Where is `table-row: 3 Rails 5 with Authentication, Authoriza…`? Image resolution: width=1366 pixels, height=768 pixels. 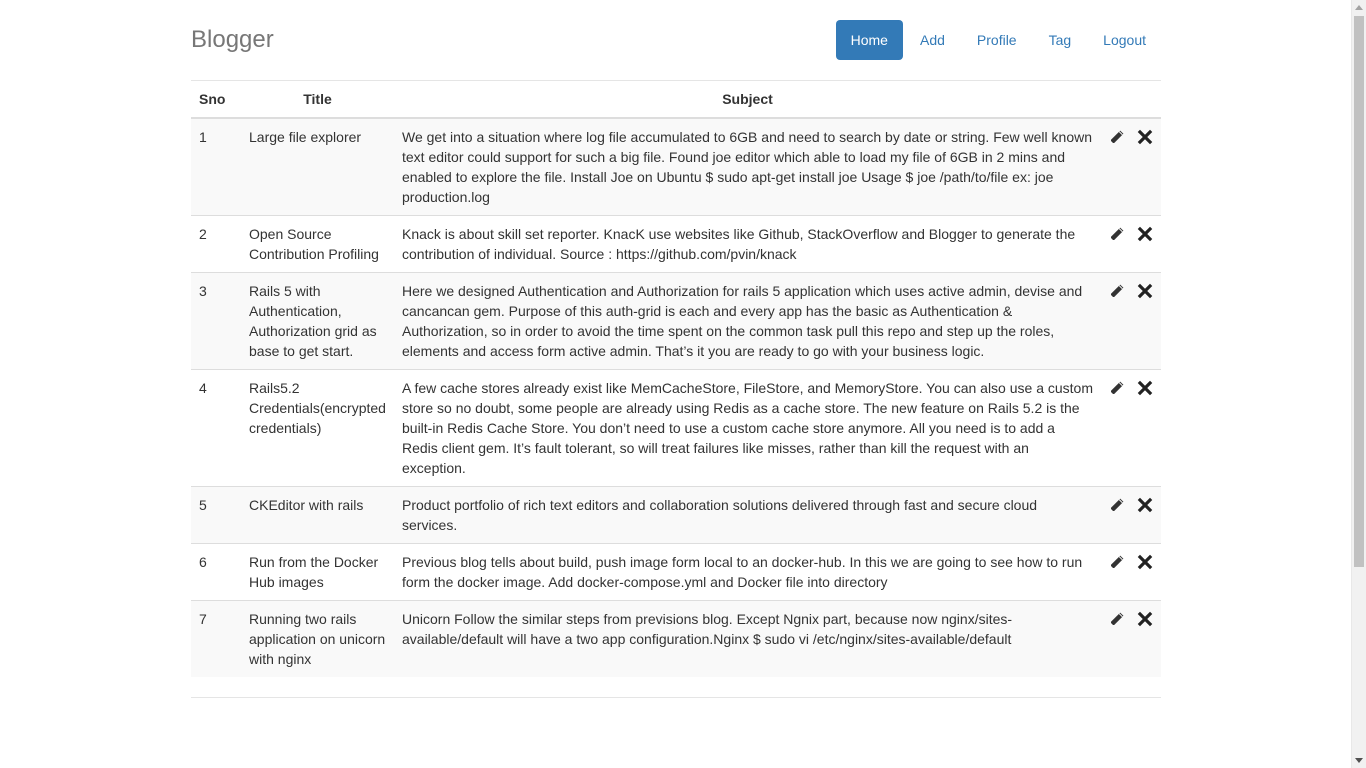
table-row: 3 Rails 5 with Authentication, Authoriza… is located at coordinates (676, 321).